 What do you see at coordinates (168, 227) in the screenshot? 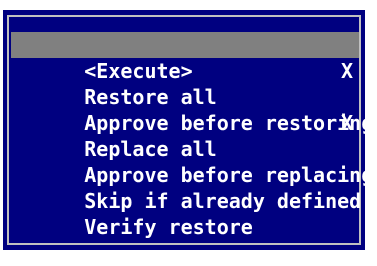
I see `menu-item-label: Verify restore` at bounding box center [168, 227].